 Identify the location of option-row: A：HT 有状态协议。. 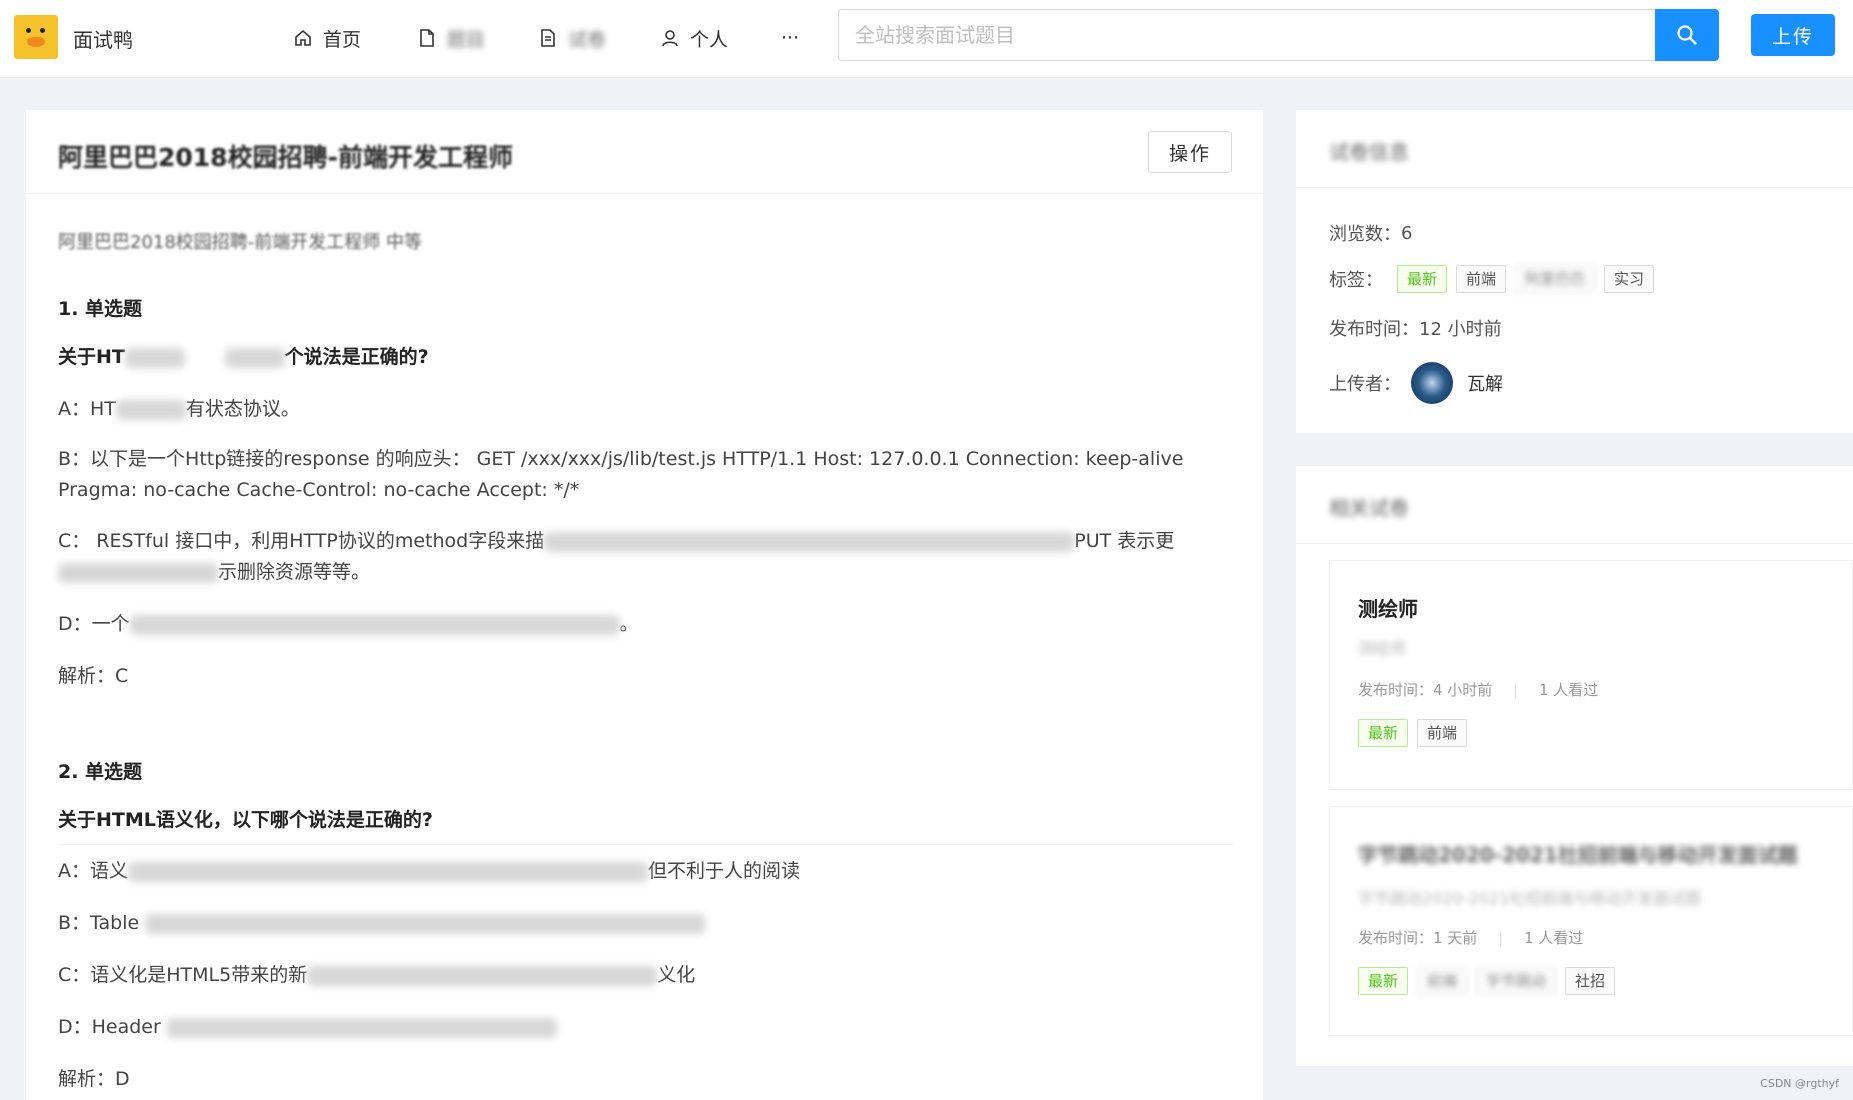
(645, 409).